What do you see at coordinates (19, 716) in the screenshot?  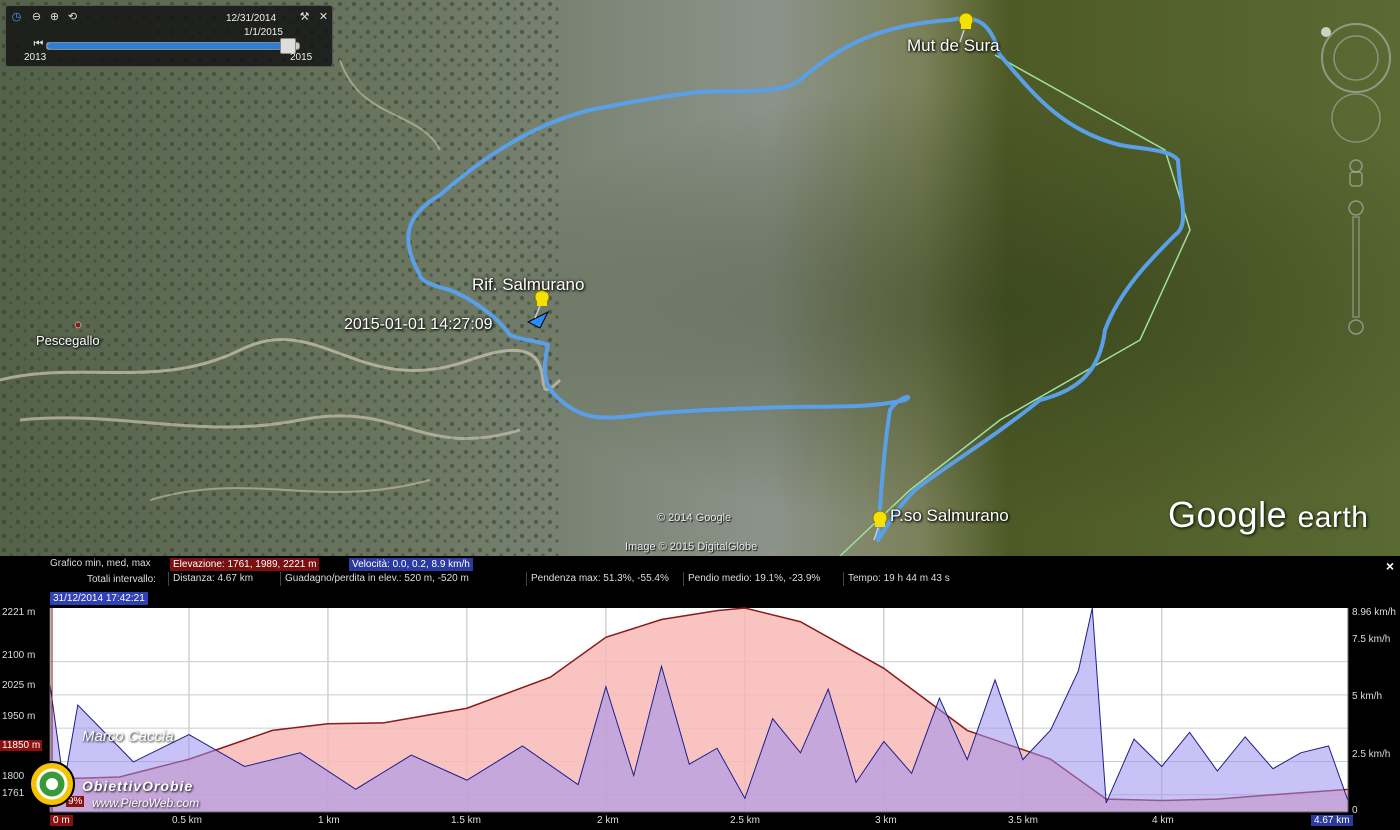 I see `y-tick-left: 1950 m` at bounding box center [19, 716].